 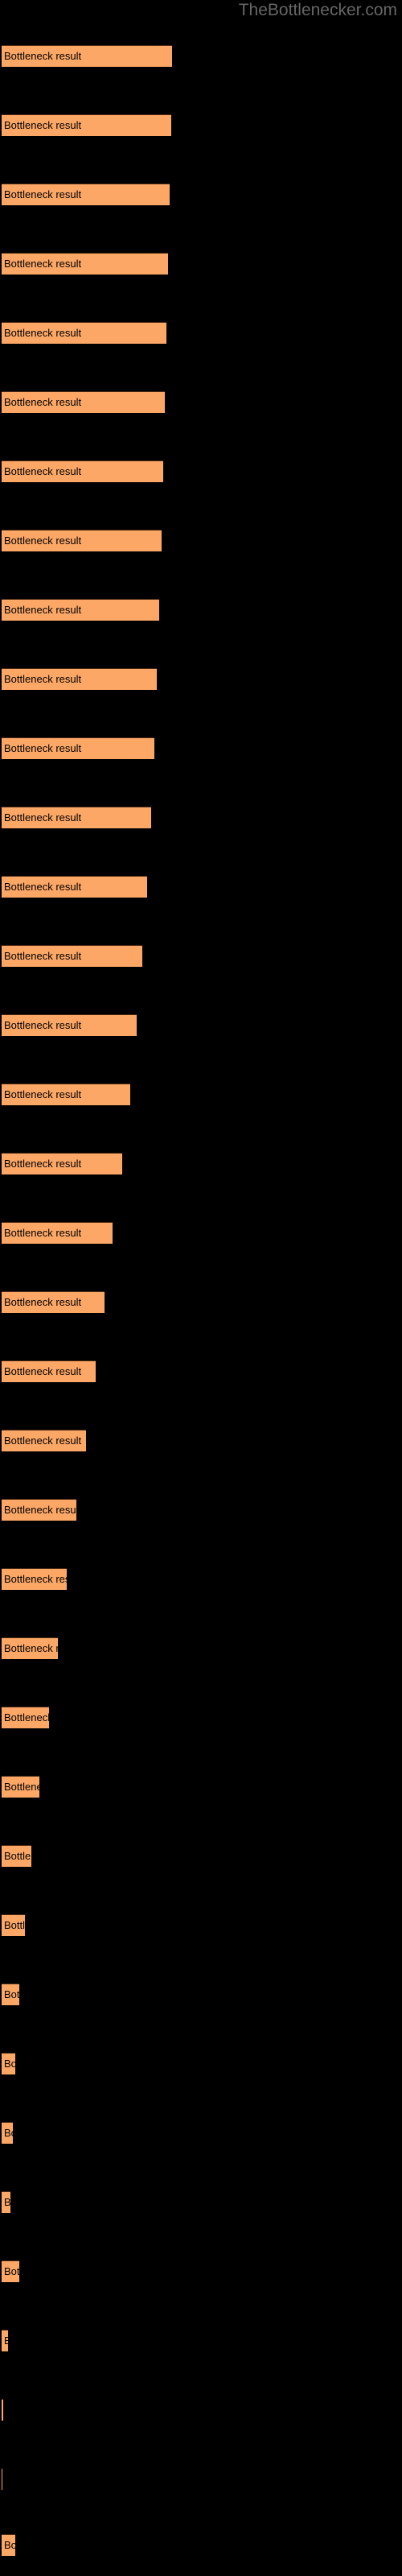 I want to click on bar-4: Bottleneck result, so click(x=85, y=264).